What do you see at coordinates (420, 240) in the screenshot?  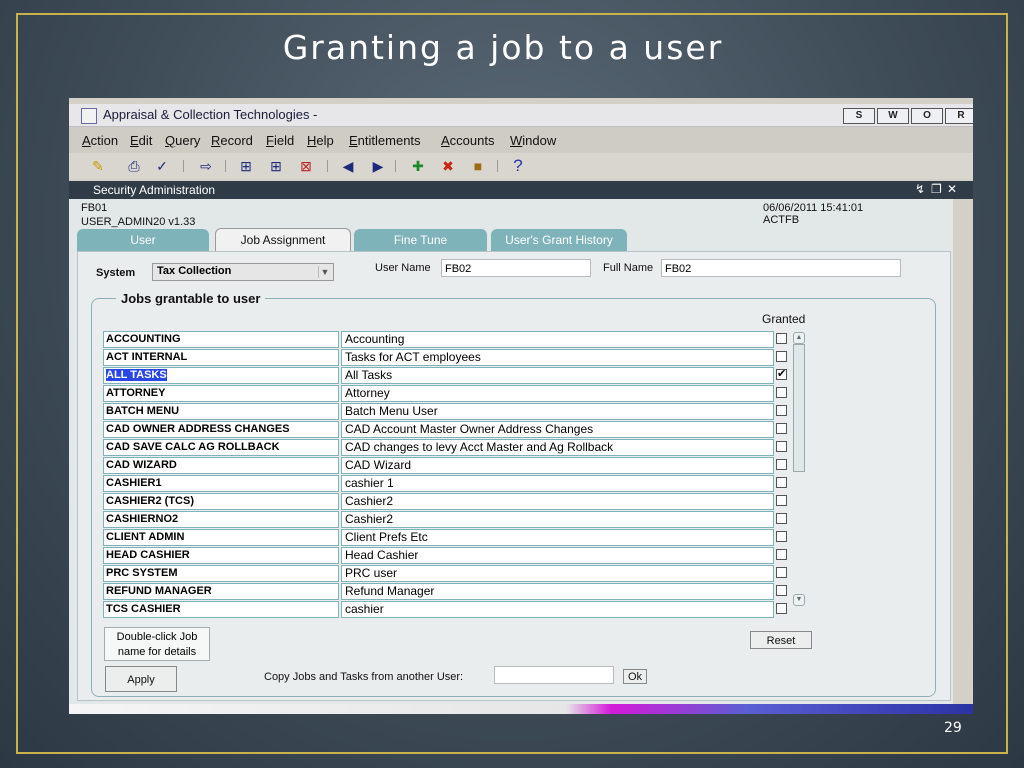 I see `tab-fine-tune: Fine Tune` at bounding box center [420, 240].